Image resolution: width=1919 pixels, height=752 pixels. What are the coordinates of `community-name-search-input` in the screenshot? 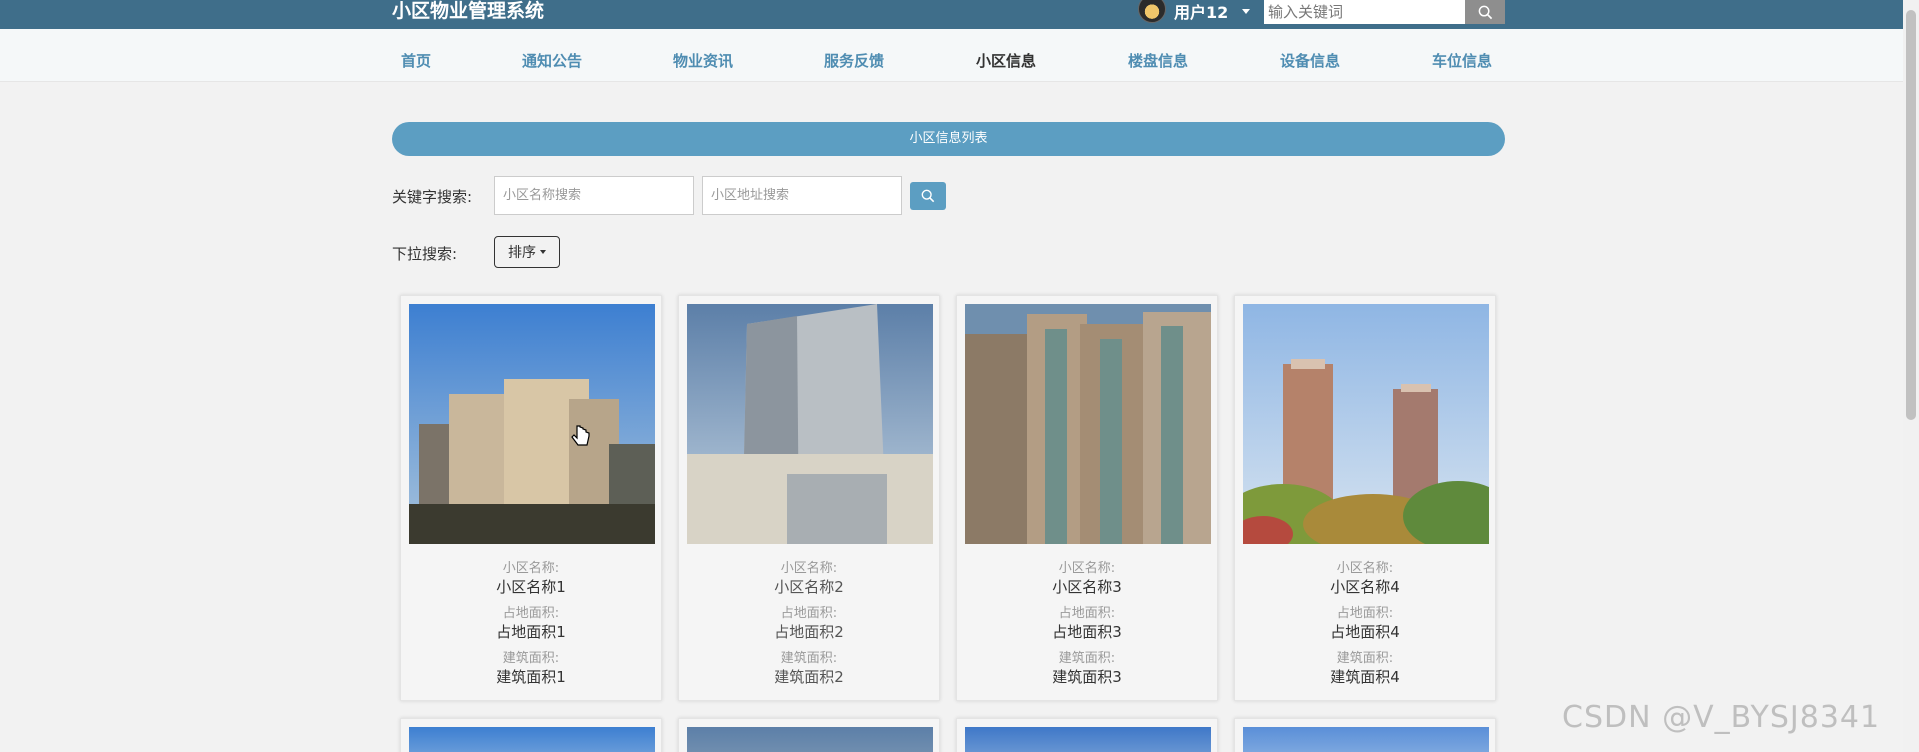 It's located at (594, 195).